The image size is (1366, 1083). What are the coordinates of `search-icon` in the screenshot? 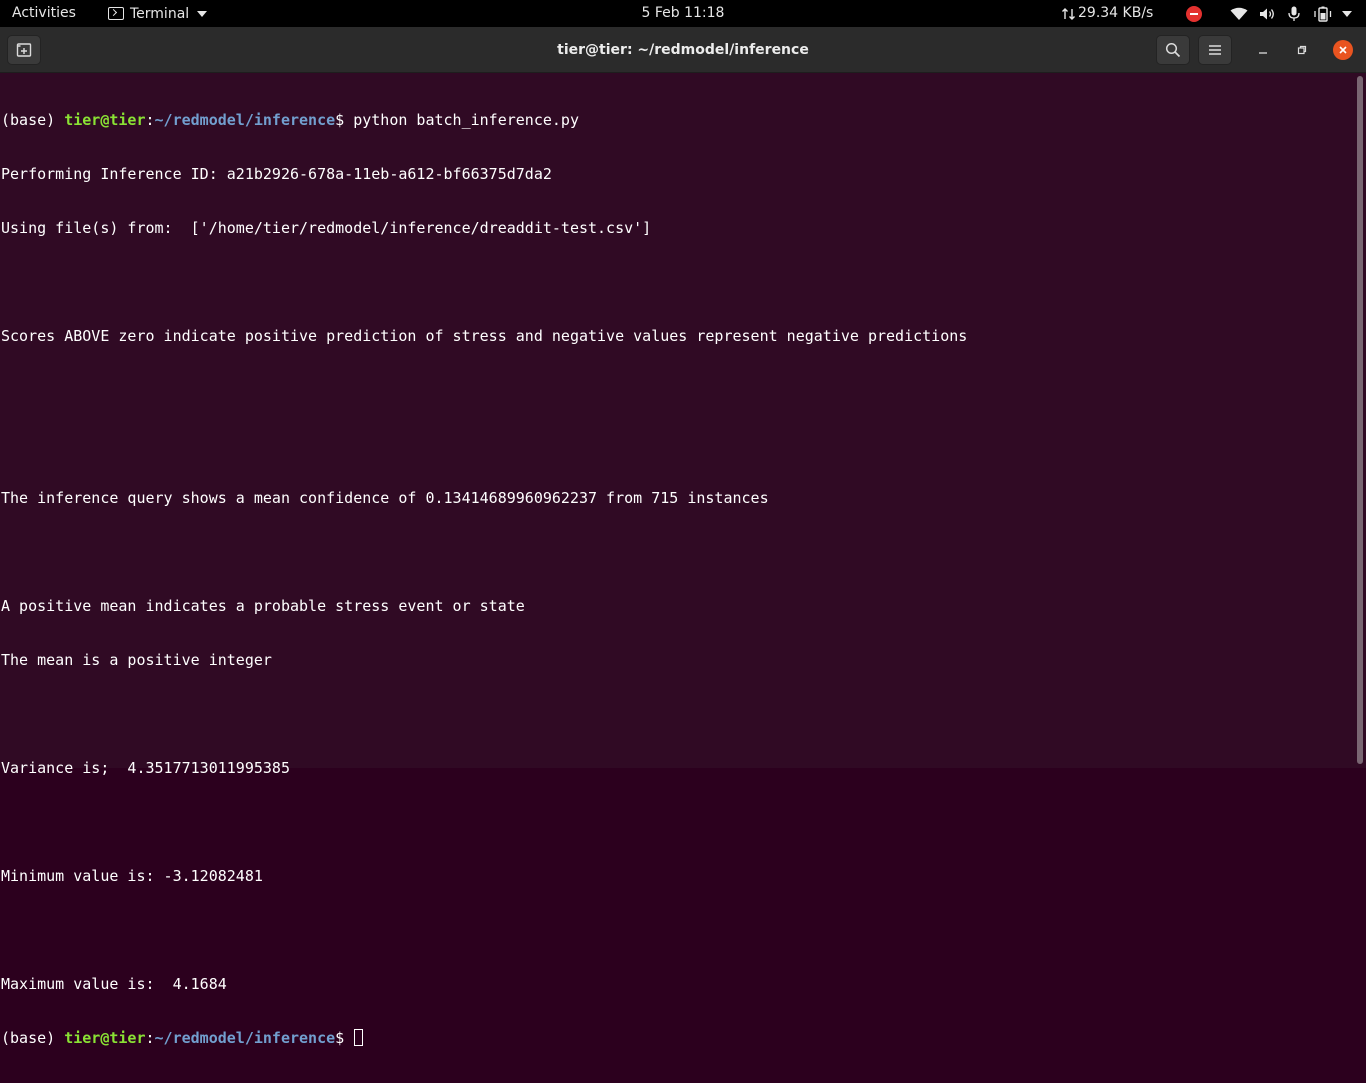 It's located at (1173, 50).